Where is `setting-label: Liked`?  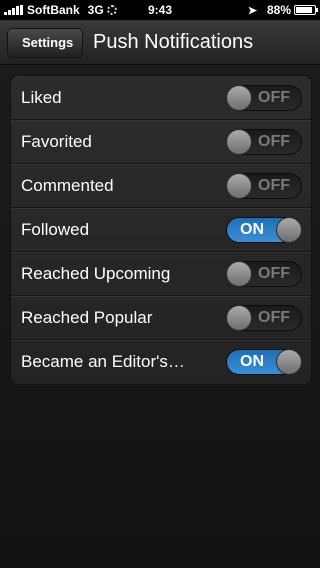 setting-label: Liked is located at coordinates (41, 97).